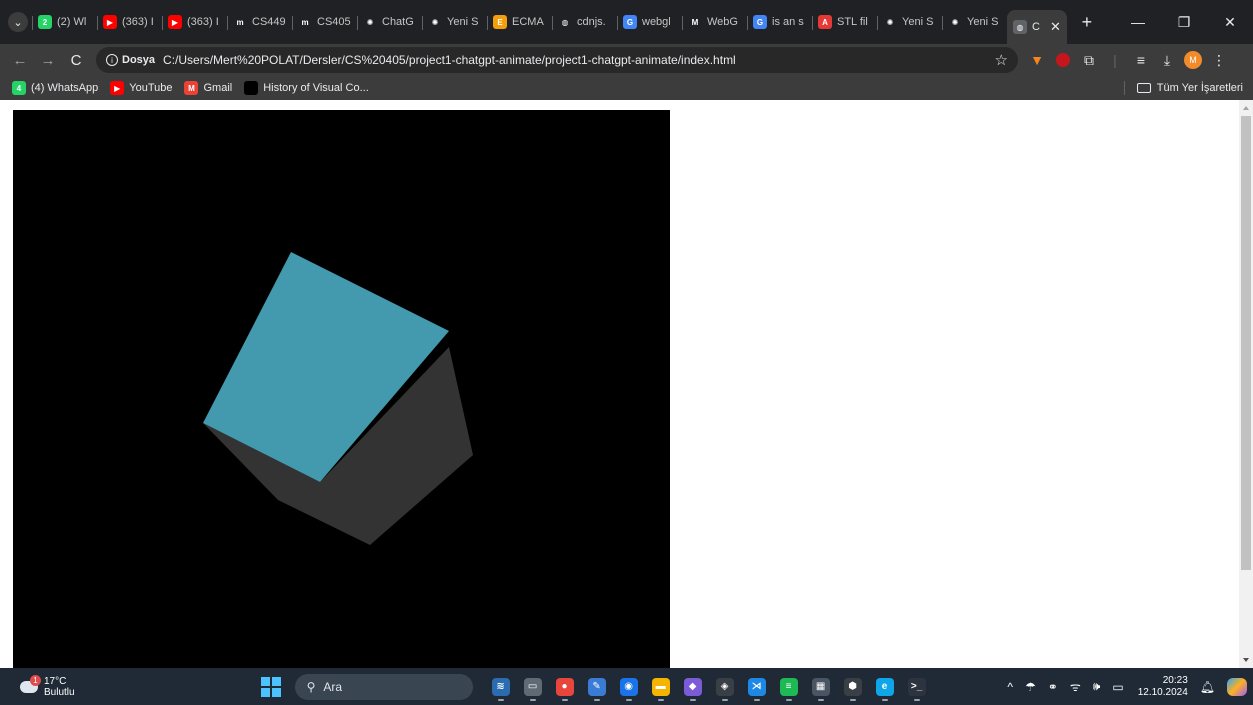  What do you see at coordinates (1246, 108) in the screenshot?
I see `scroll-up-arrow-icon` at bounding box center [1246, 108].